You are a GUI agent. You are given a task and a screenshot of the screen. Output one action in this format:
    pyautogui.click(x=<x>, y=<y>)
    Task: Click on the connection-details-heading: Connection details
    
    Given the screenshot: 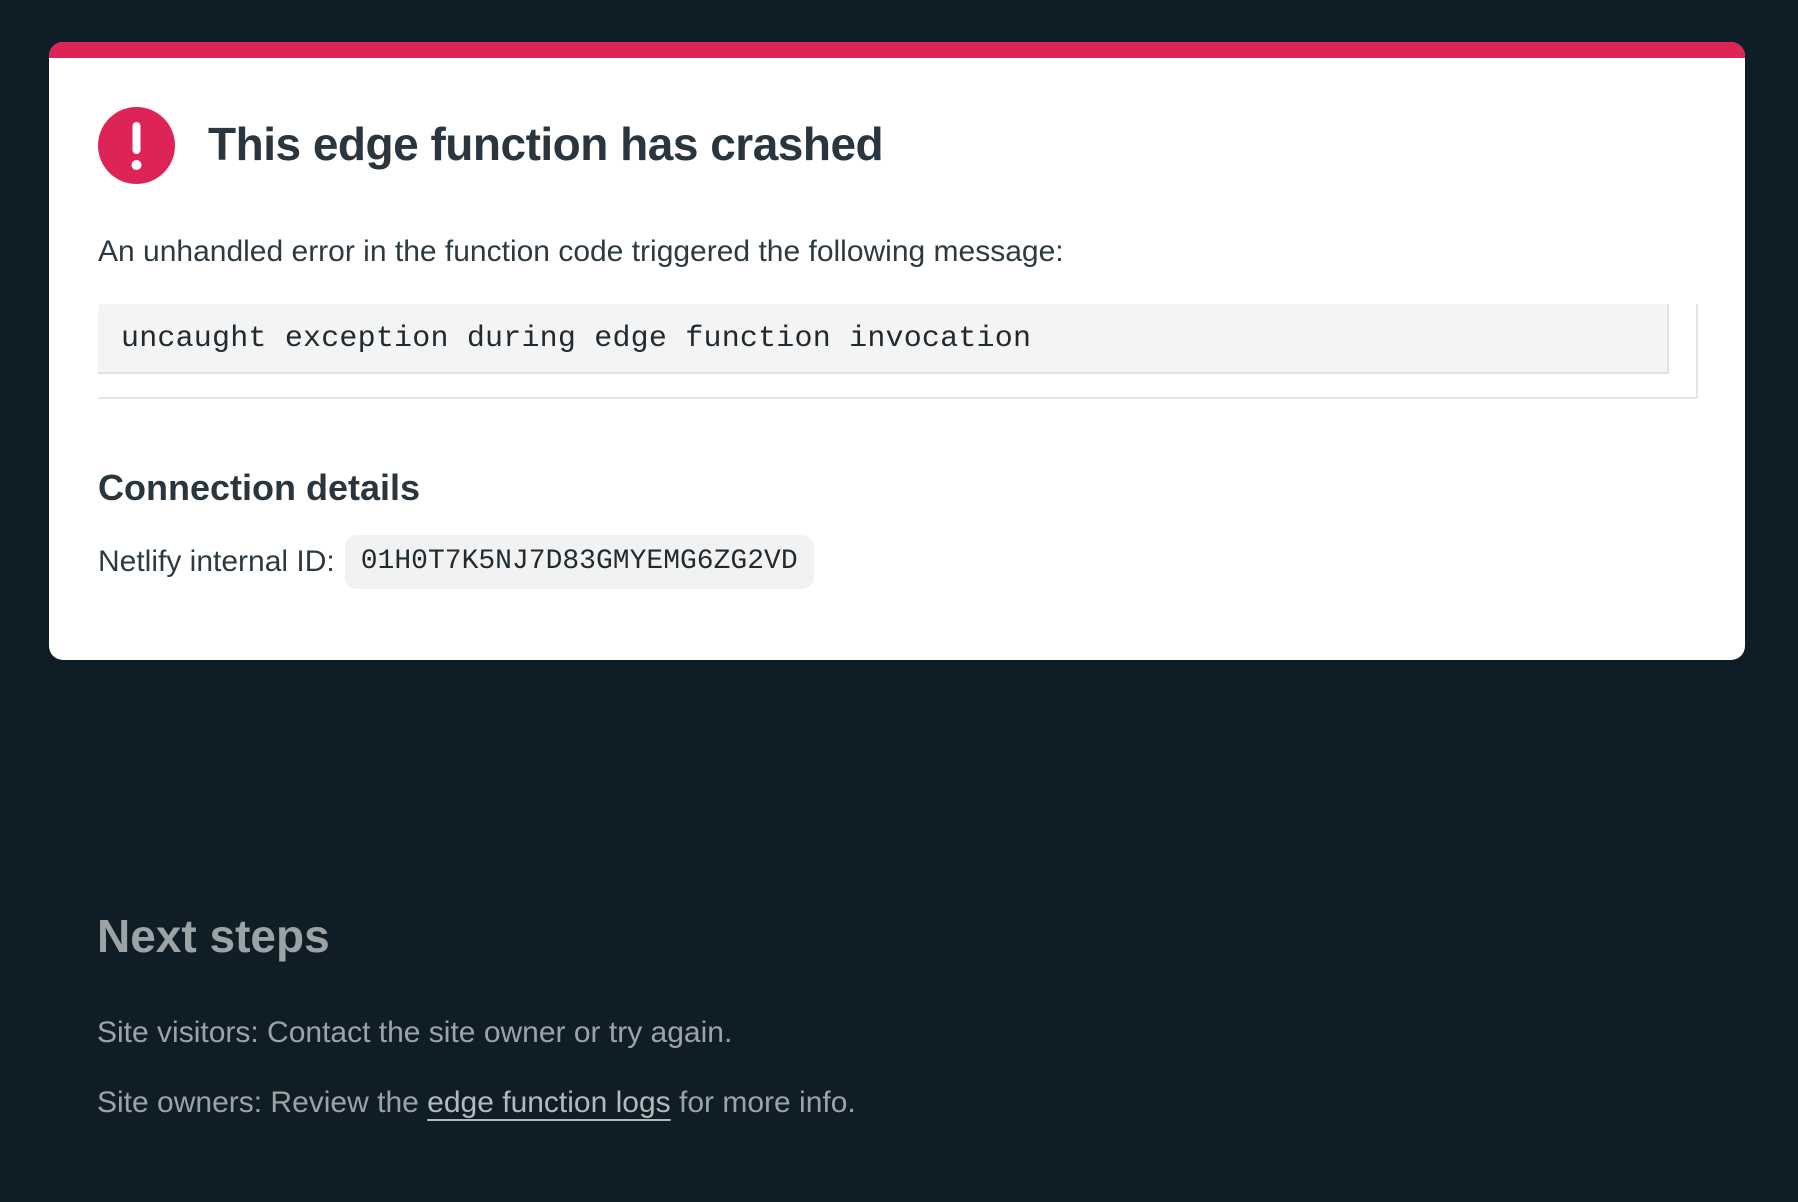 What is the action you would take?
    pyautogui.click(x=259, y=487)
    